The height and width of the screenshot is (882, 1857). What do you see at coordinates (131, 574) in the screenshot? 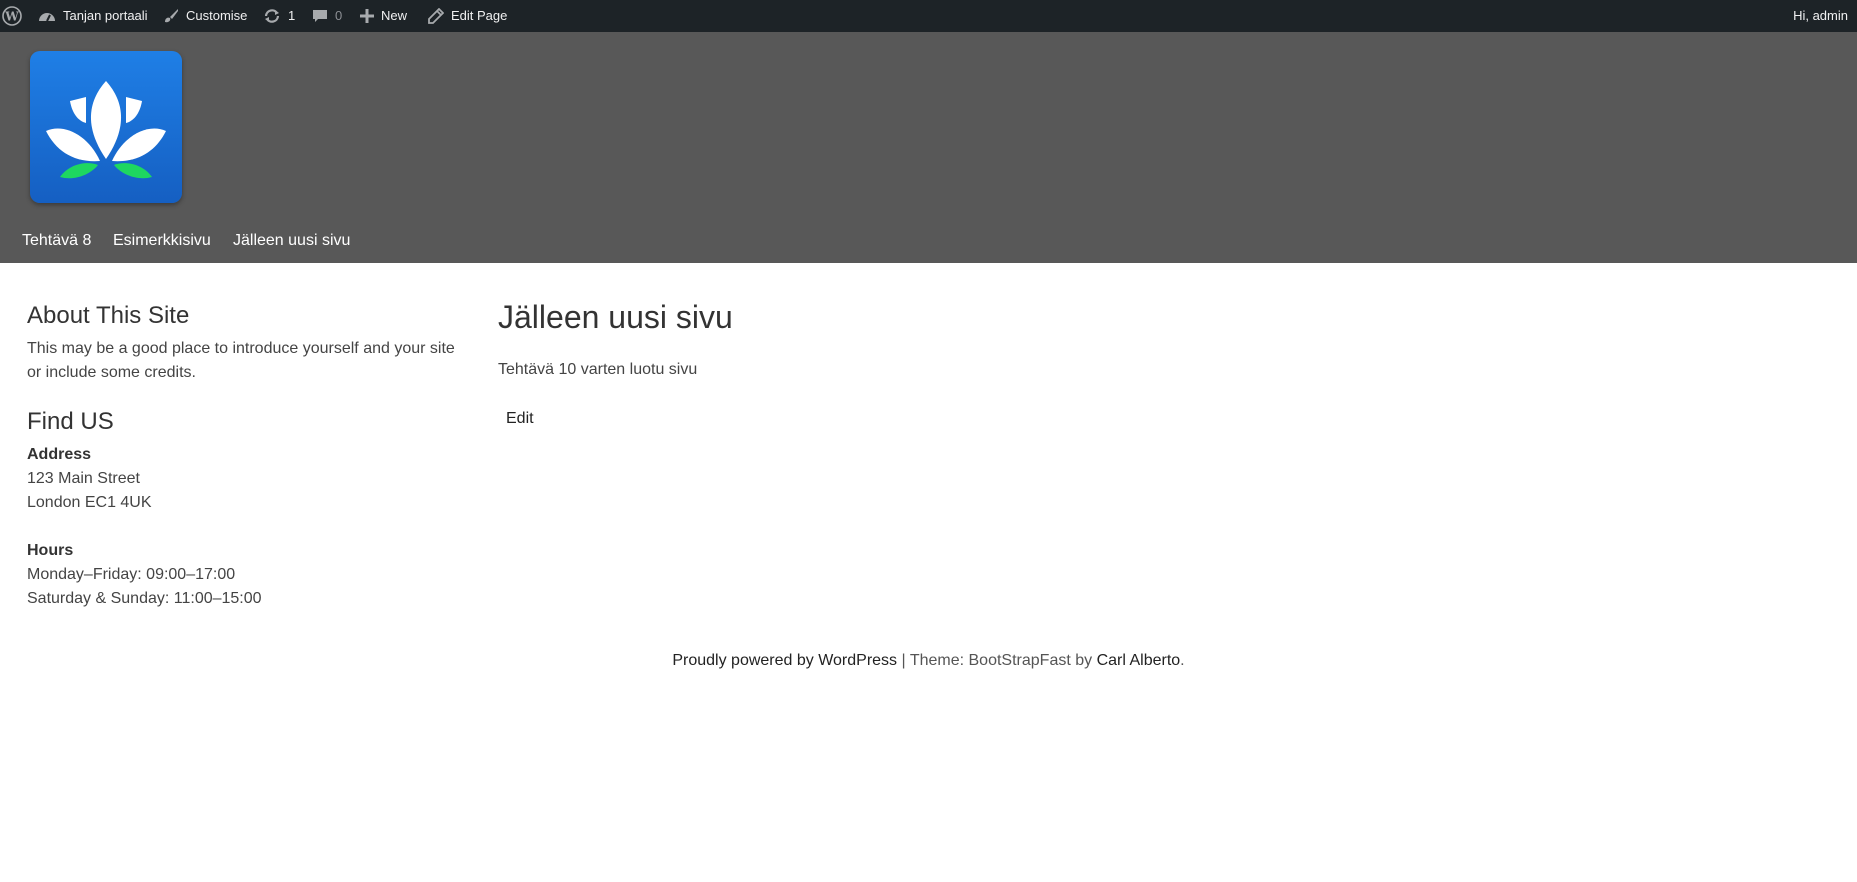
I see `hours-line-1: Monday–Friday: 09:00–17:00` at bounding box center [131, 574].